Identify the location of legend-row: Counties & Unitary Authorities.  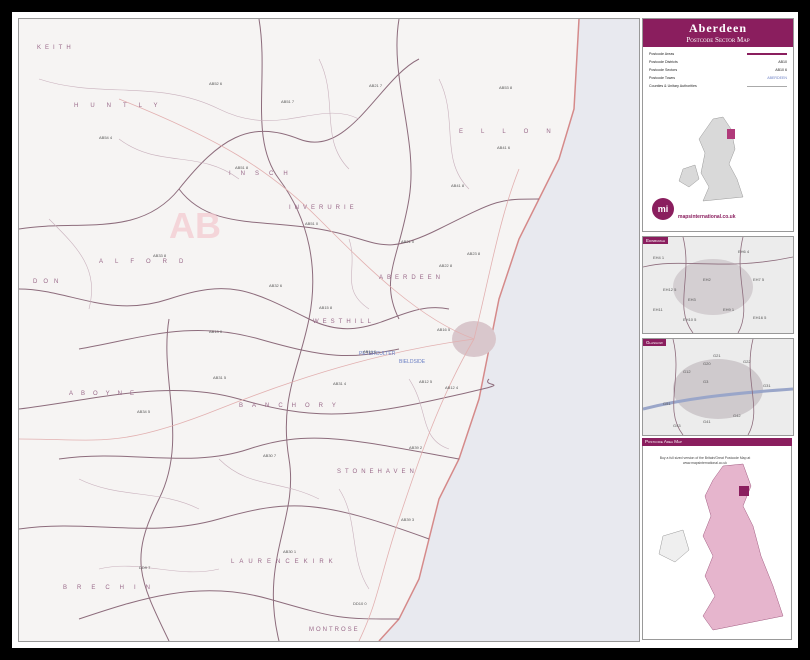
(718, 86).